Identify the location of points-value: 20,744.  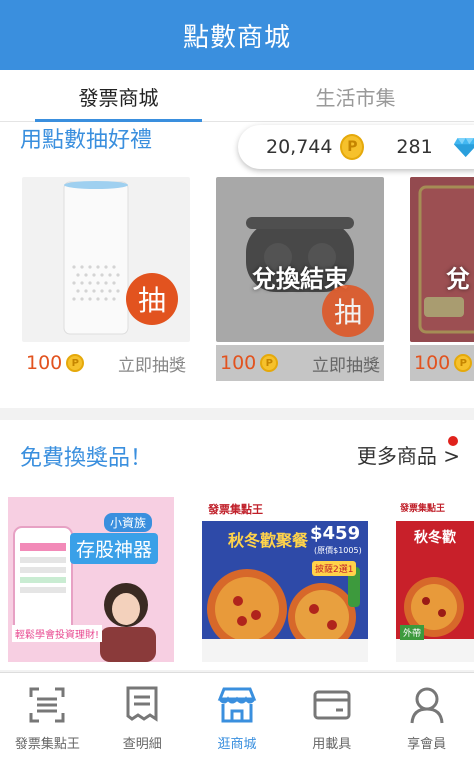
(299, 147).